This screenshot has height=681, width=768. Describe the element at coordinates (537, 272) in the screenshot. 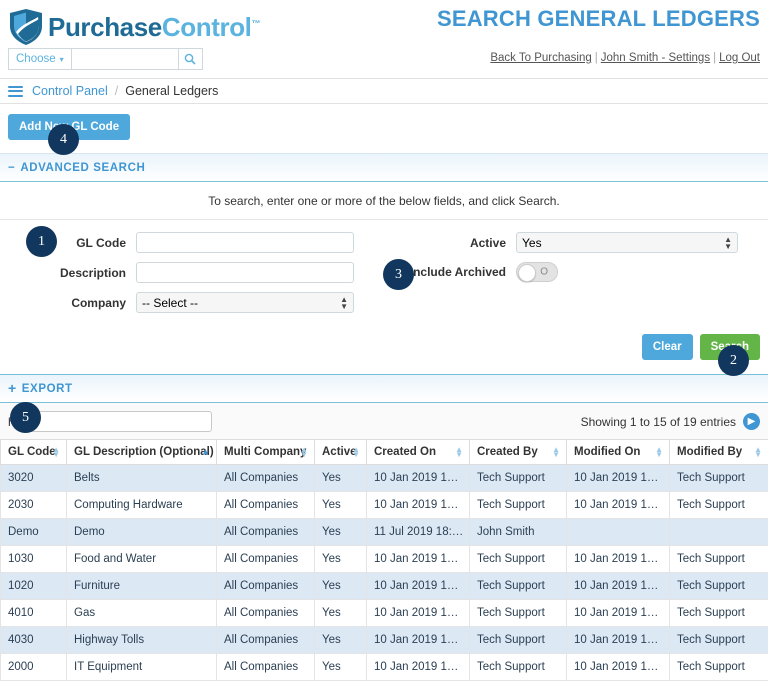

I see `include-archived-toggle: O` at that location.